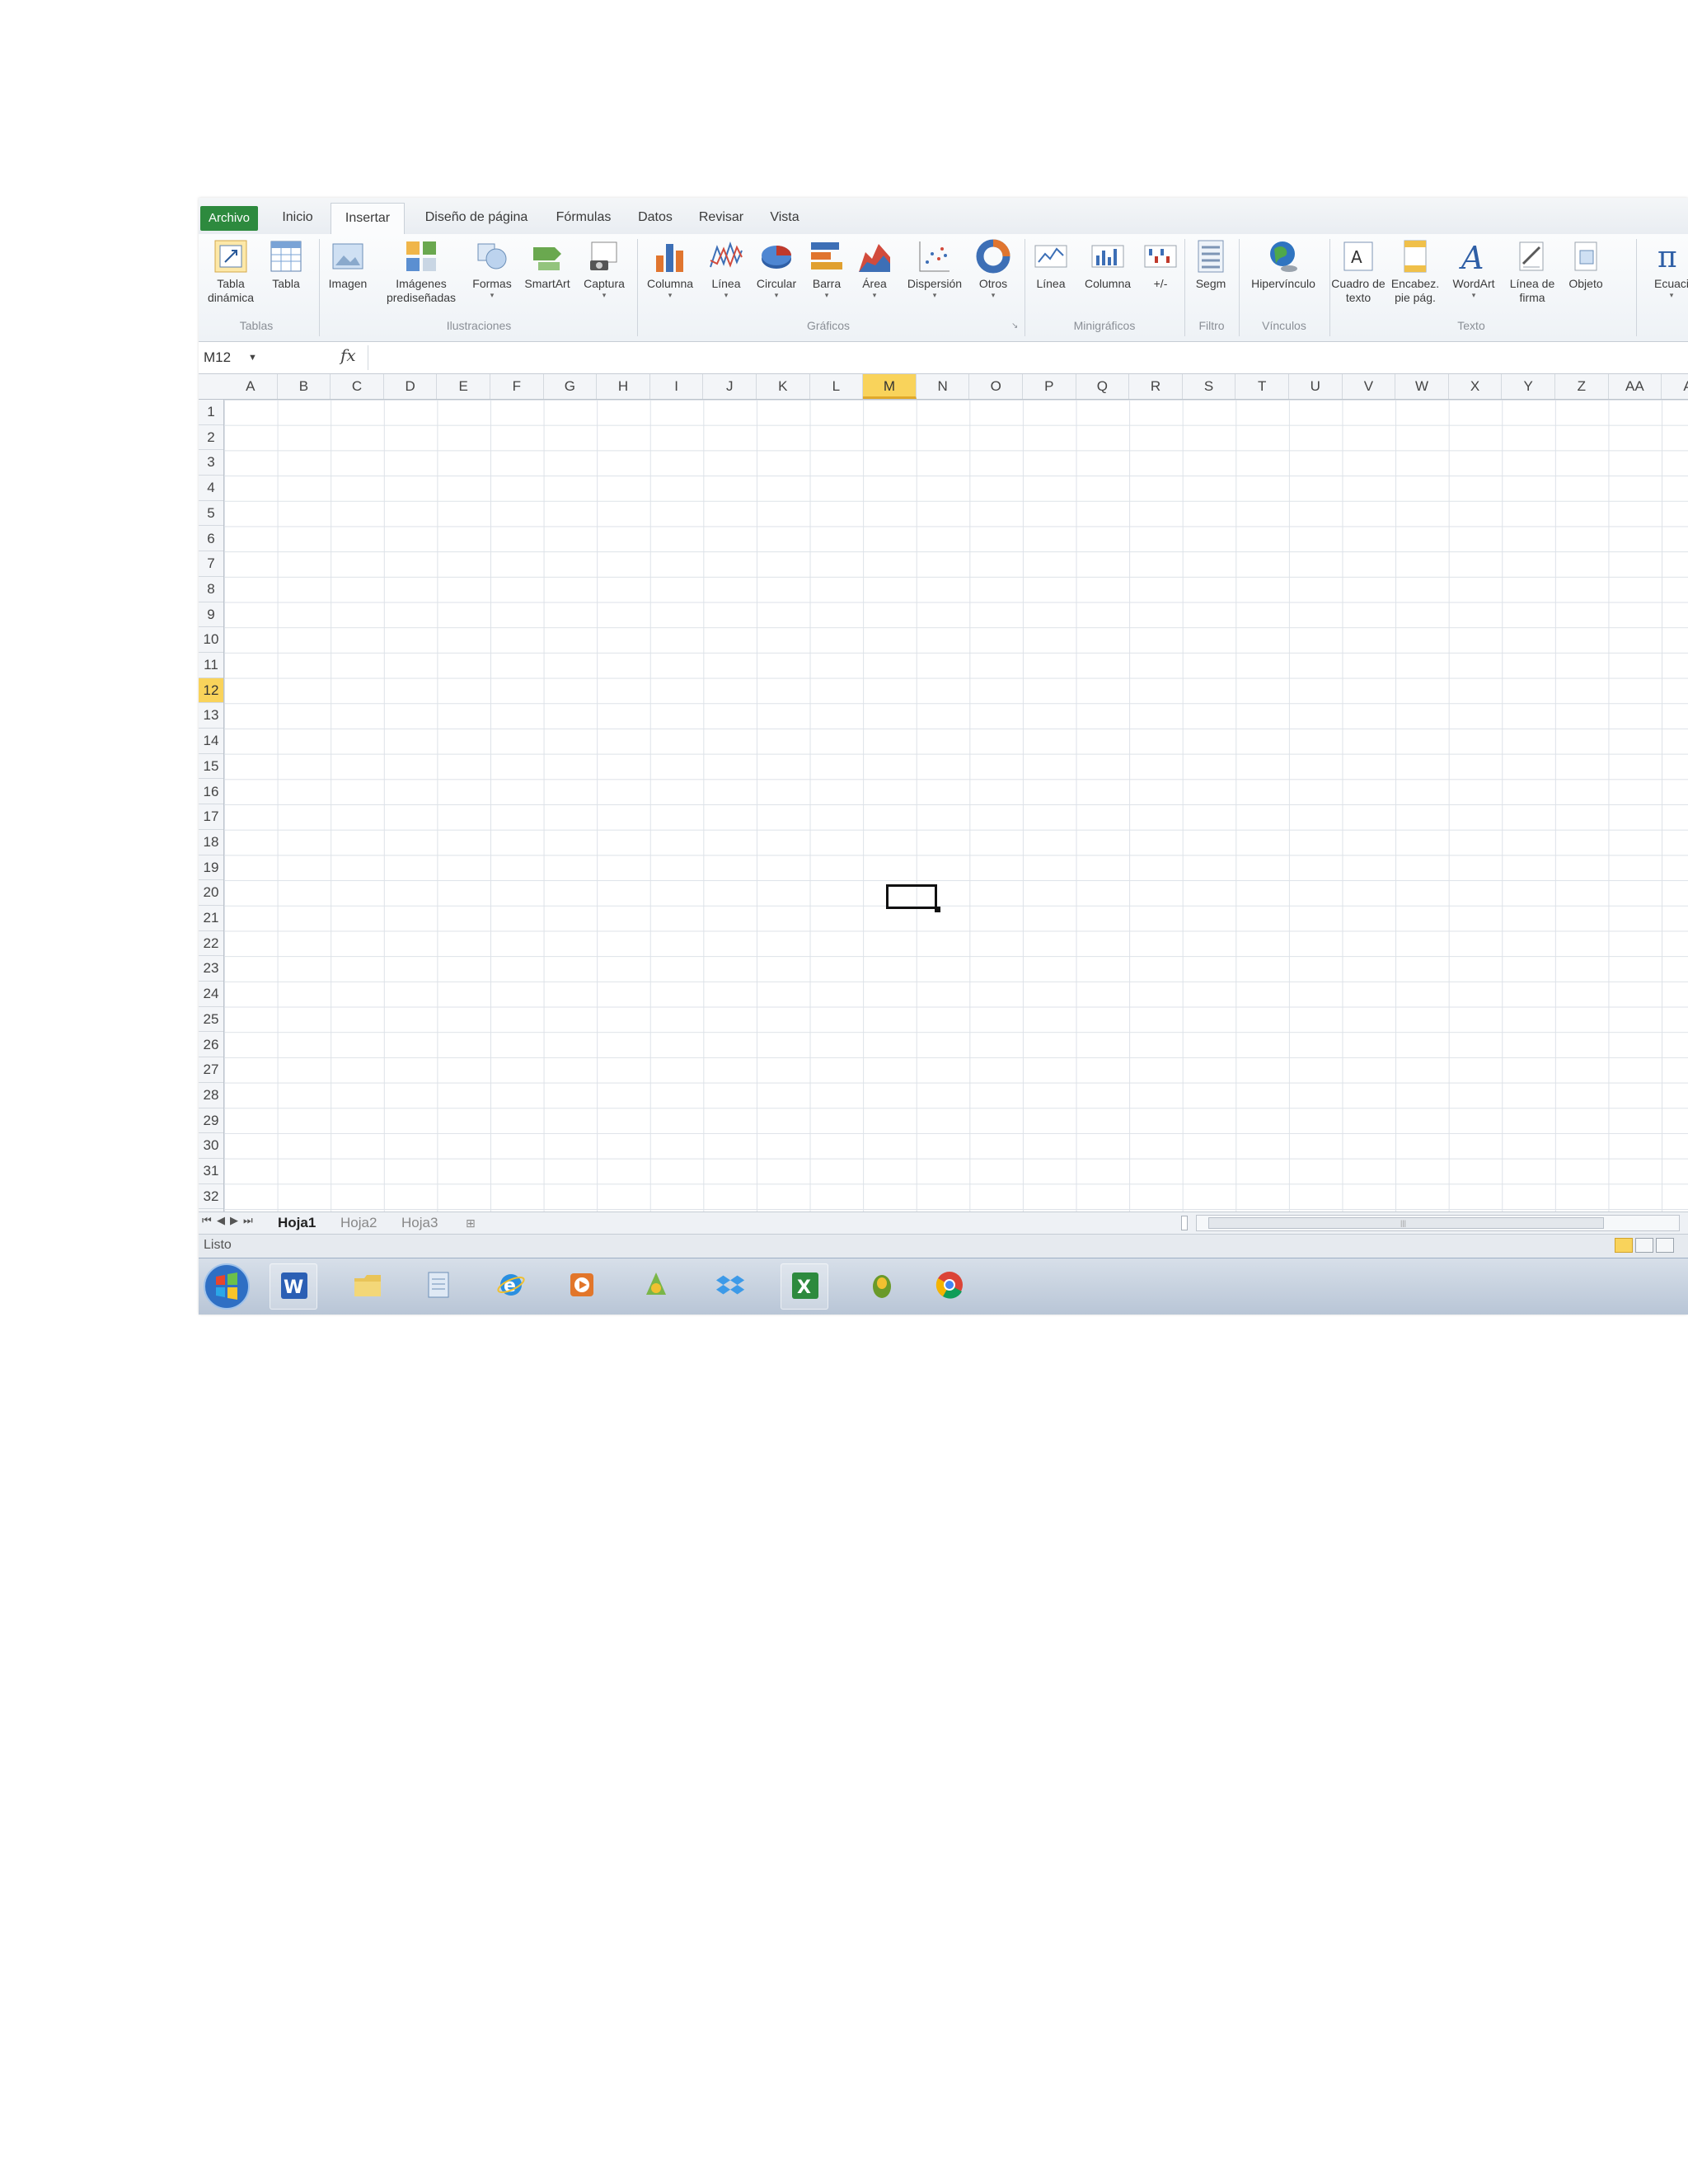 This screenshot has height=2184, width=1688. What do you see at coordinates (211, 463) in the screenshot?
I see `row-header-3: 3` at bounding box center [211, 463].